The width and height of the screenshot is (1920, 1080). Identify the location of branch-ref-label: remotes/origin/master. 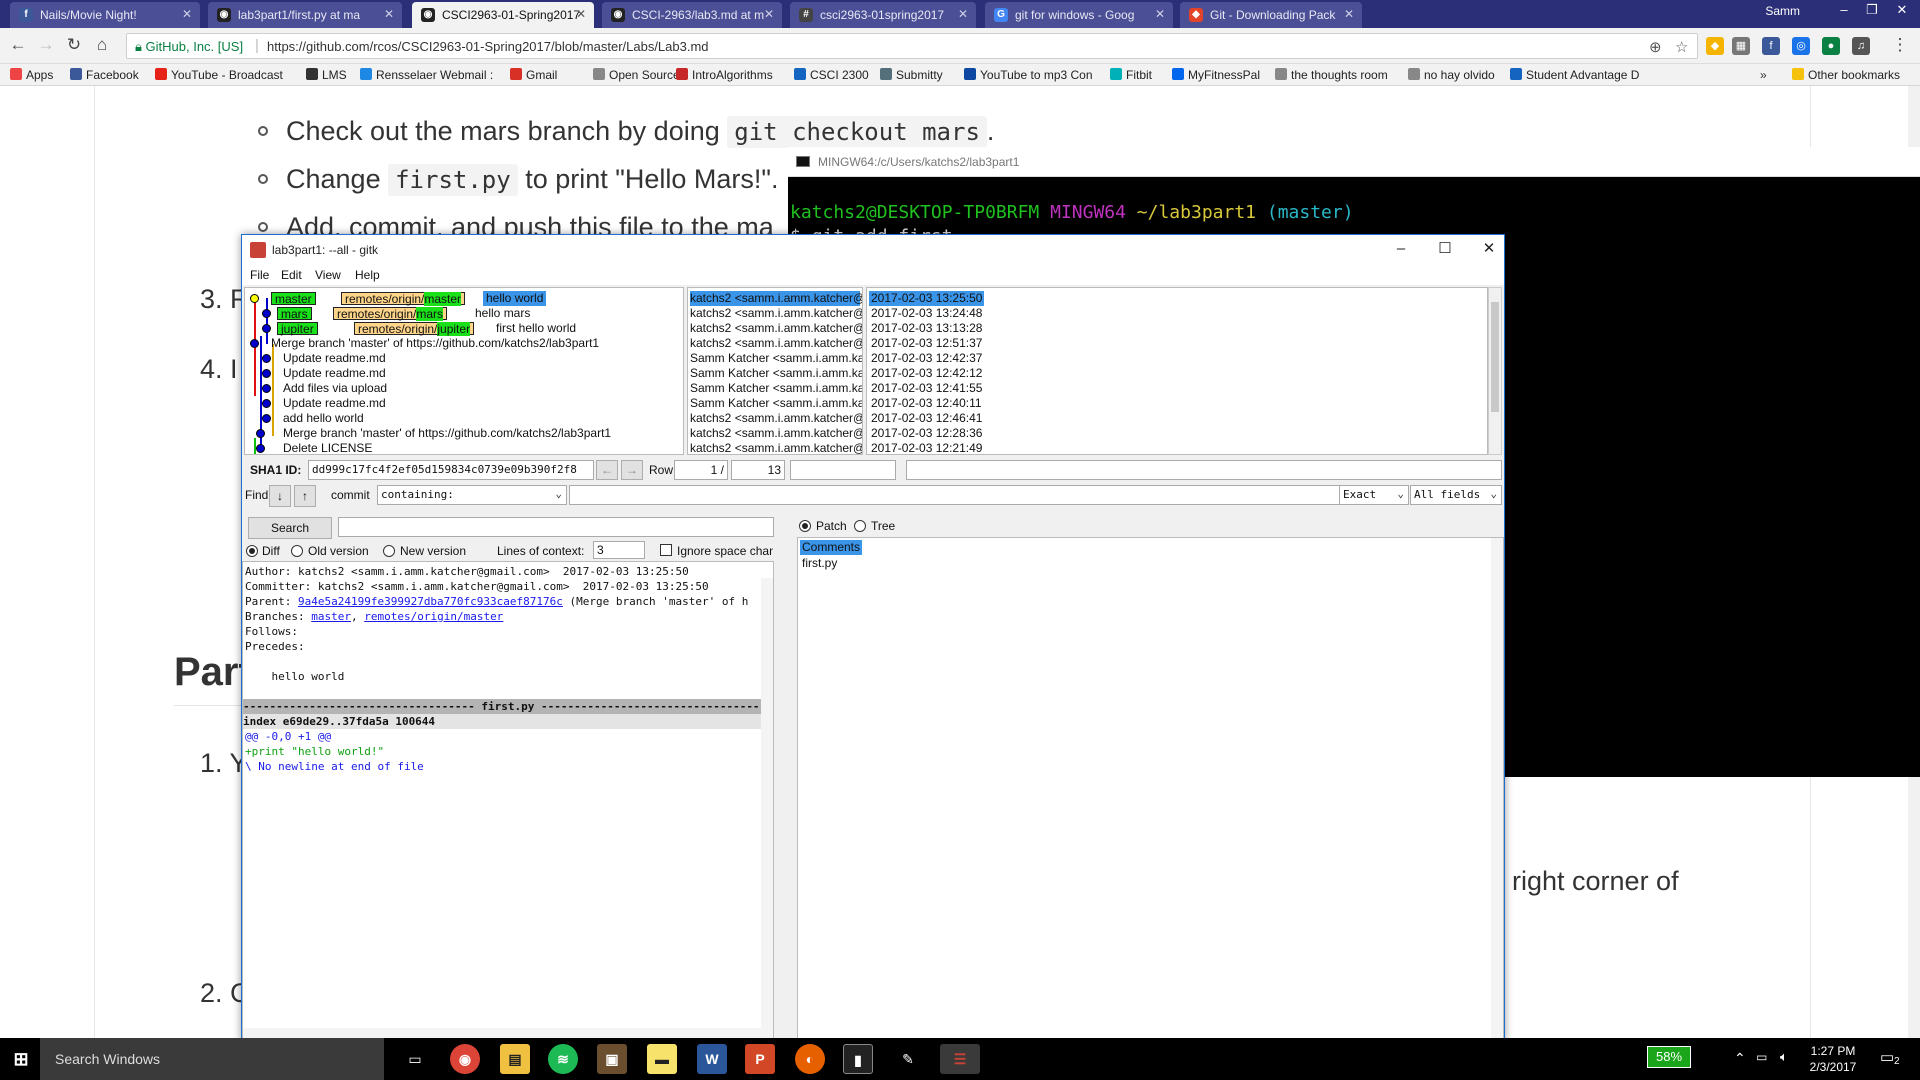
(403, 299).